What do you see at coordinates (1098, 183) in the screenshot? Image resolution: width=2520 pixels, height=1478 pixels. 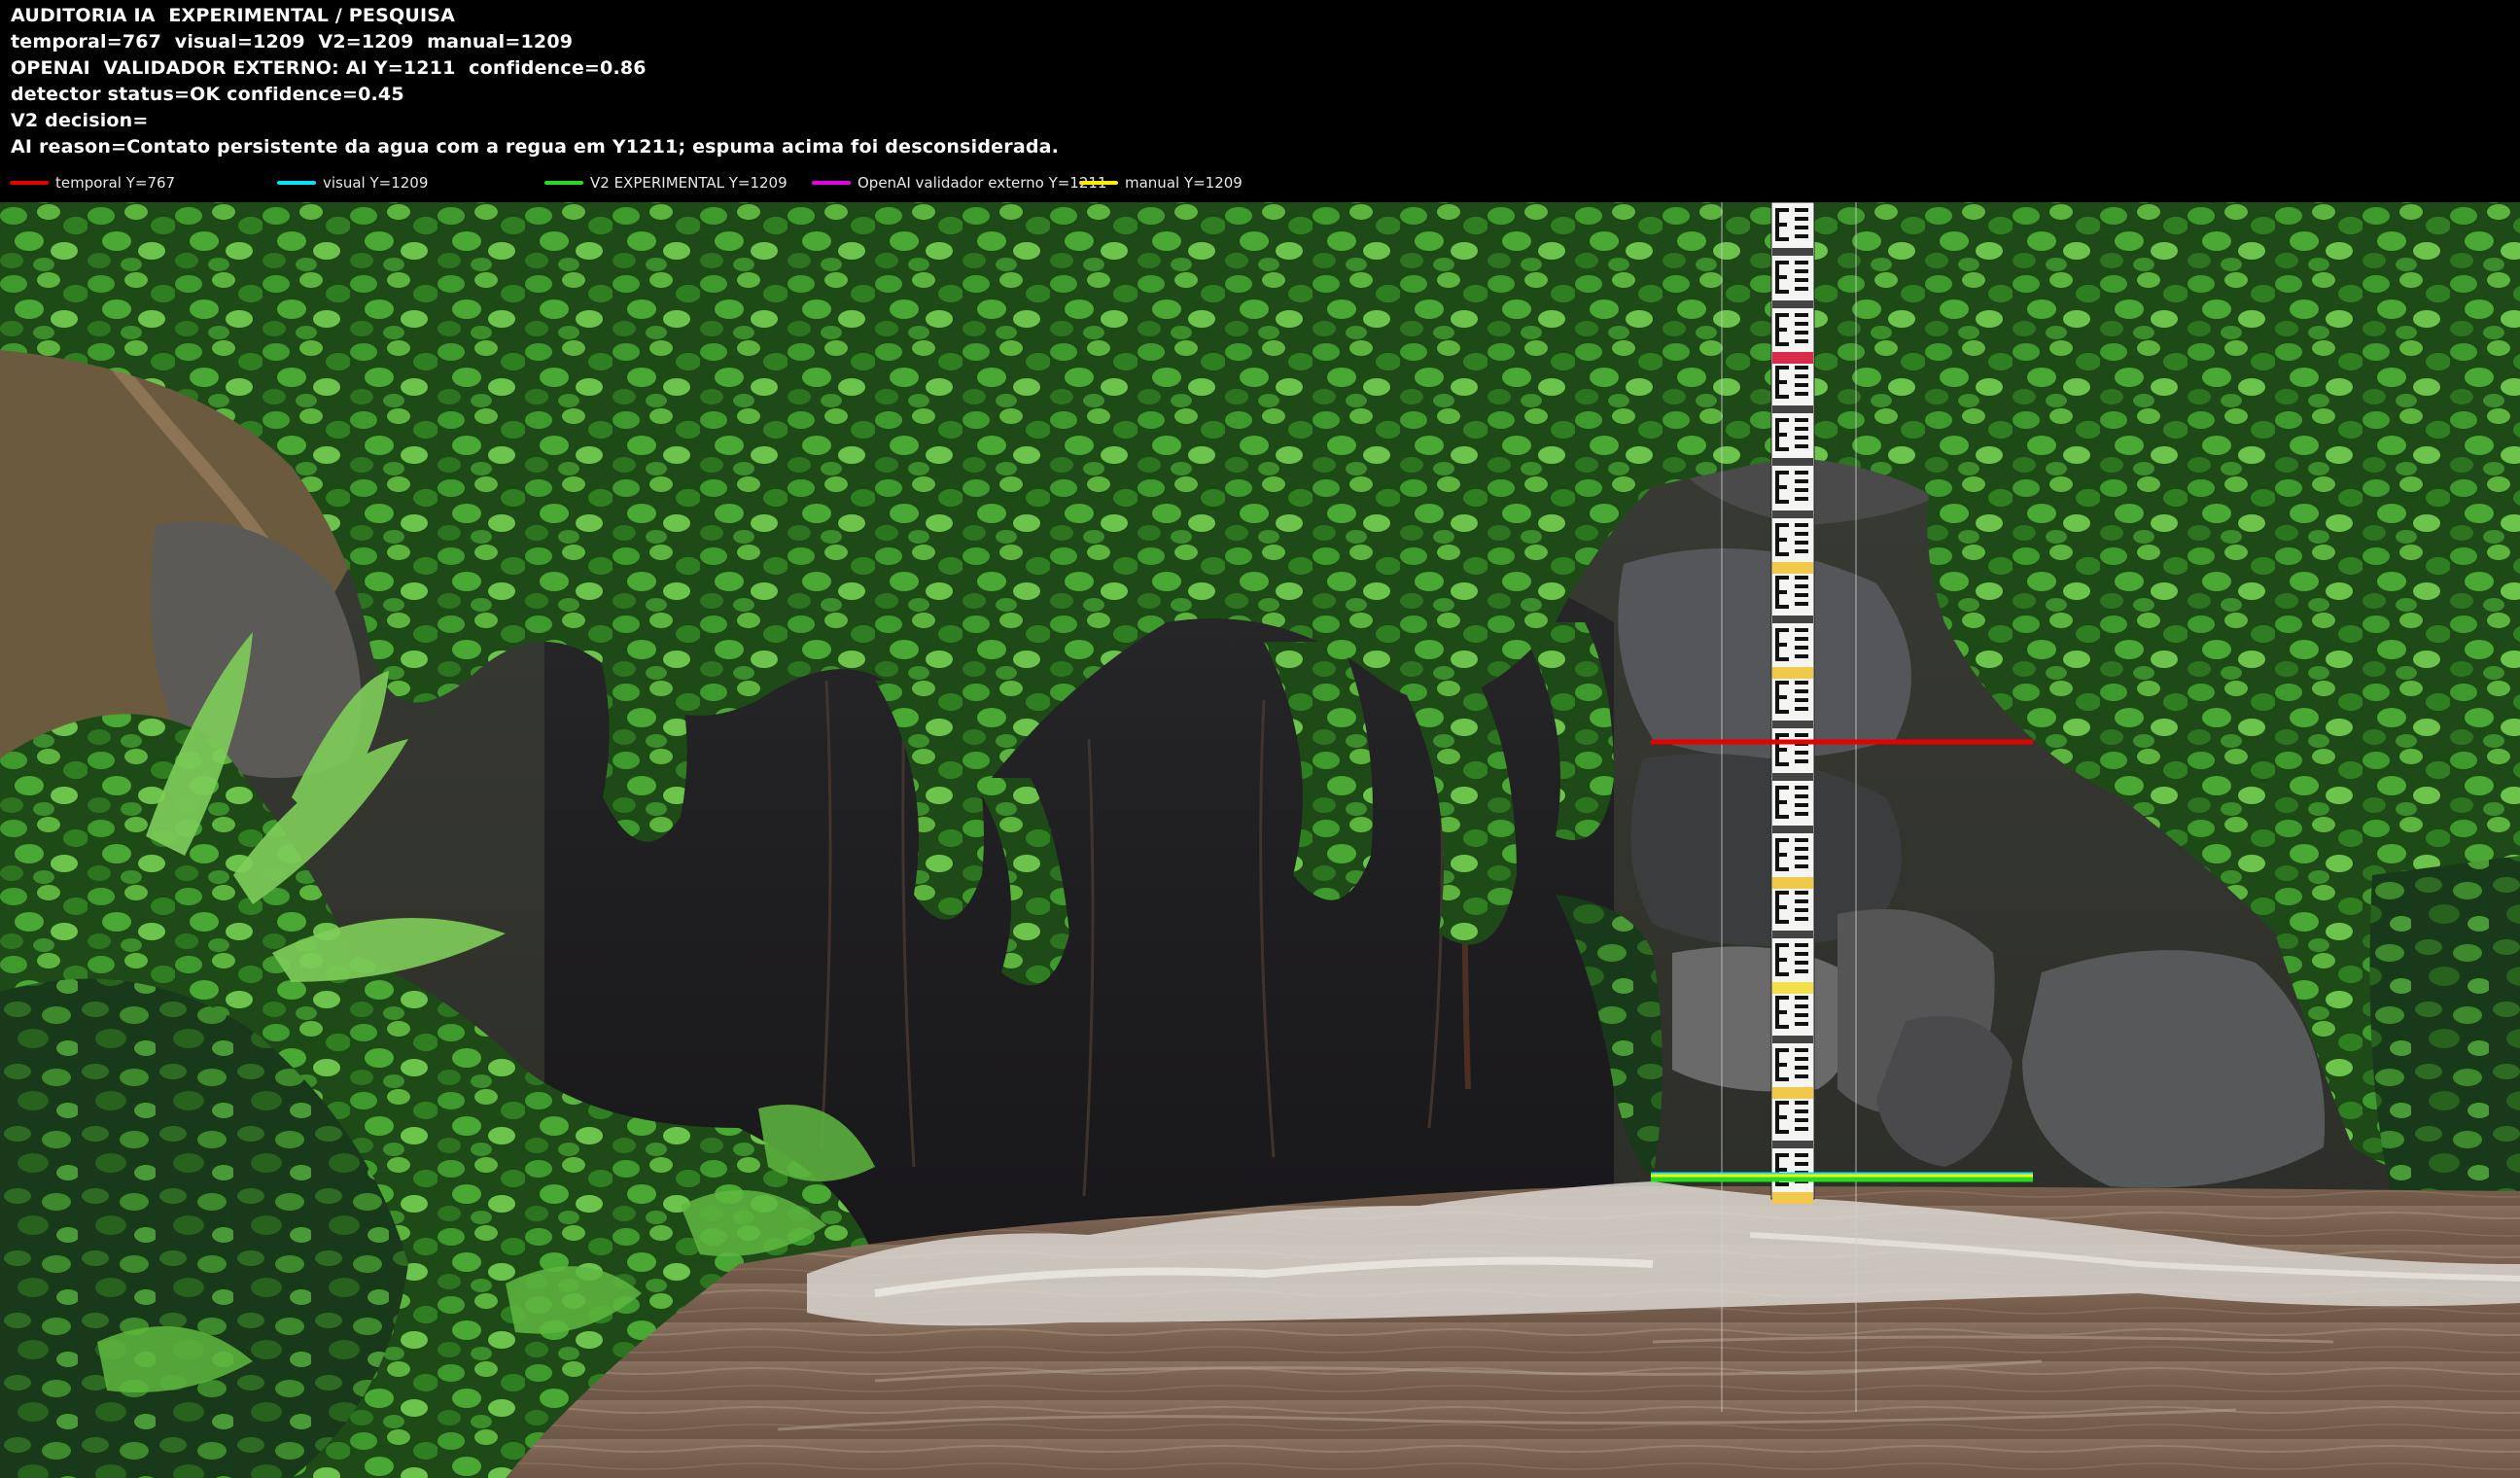 I see `legend-swatch-manual` at bounding box center [1098, 183].